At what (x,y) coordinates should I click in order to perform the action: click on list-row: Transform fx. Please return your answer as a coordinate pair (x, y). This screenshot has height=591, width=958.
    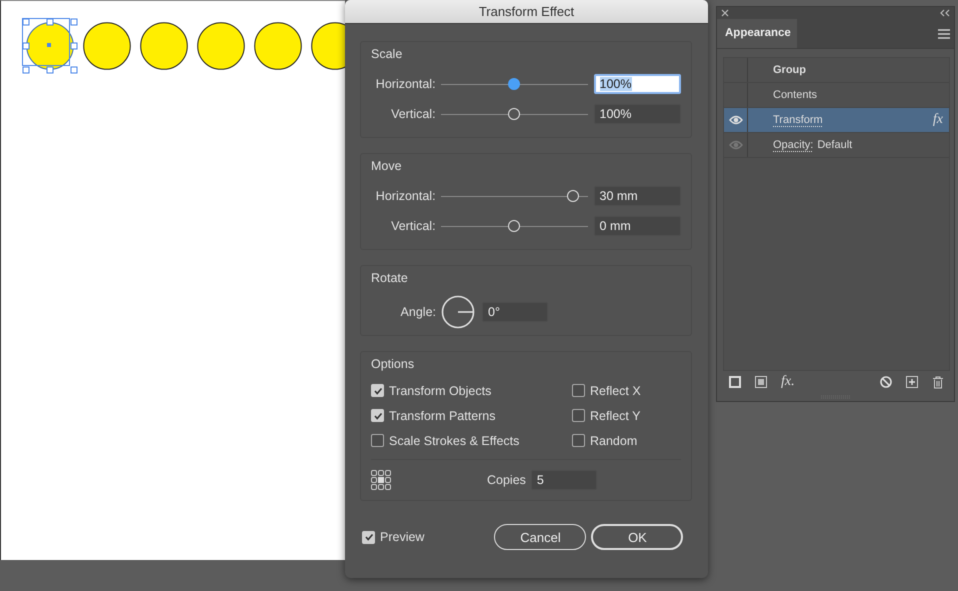
    Looking at the image, I should click on (836, 120).